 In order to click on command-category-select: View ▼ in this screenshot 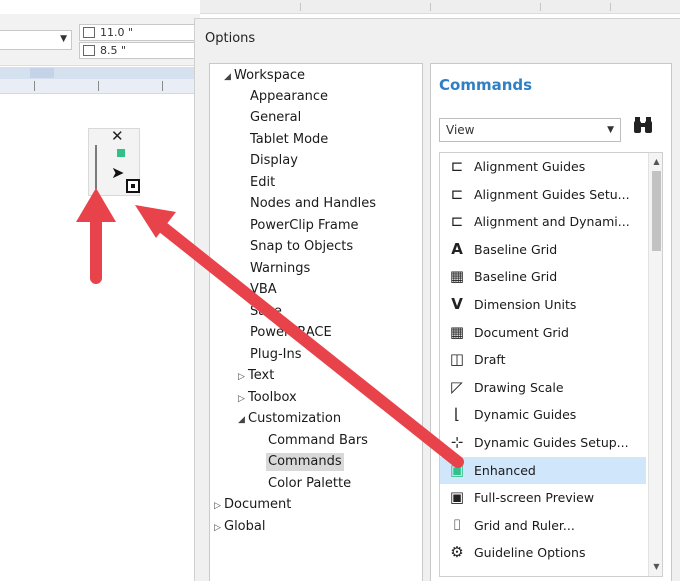, I will do `click(530, 130)`.